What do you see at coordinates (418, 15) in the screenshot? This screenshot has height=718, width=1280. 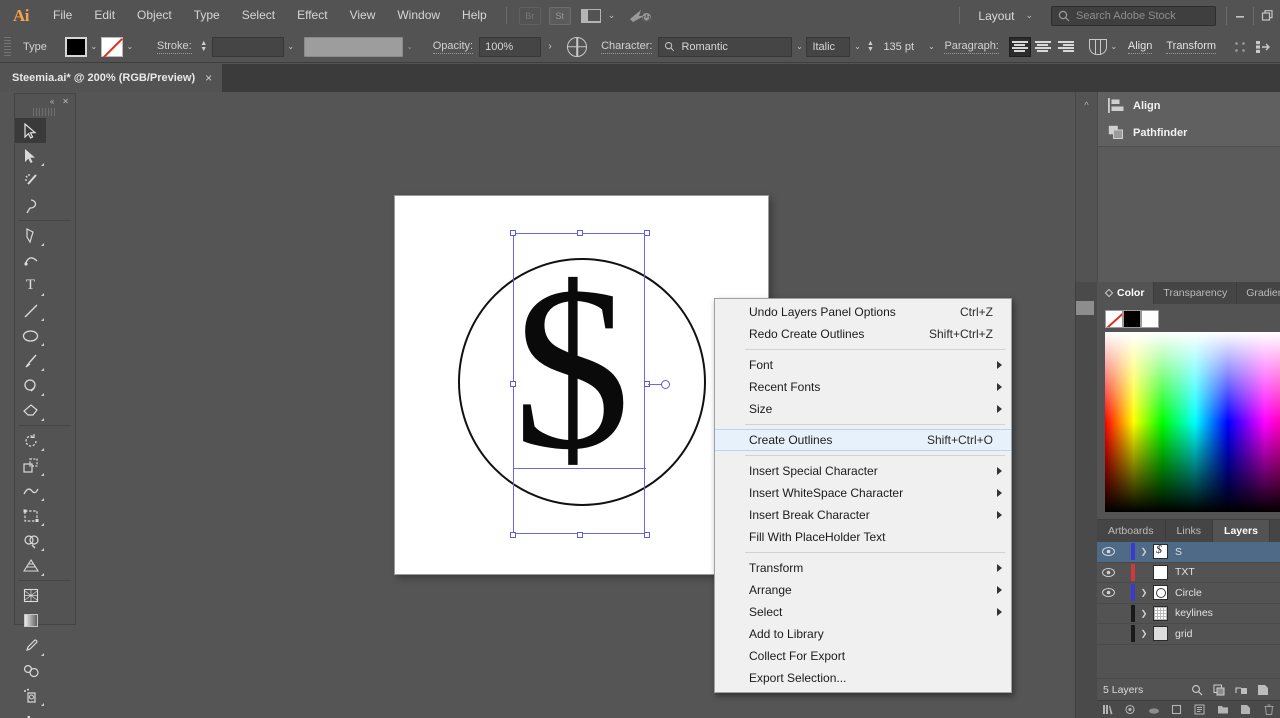 I see `menu-window: Window` at bounding box center [418, 15].